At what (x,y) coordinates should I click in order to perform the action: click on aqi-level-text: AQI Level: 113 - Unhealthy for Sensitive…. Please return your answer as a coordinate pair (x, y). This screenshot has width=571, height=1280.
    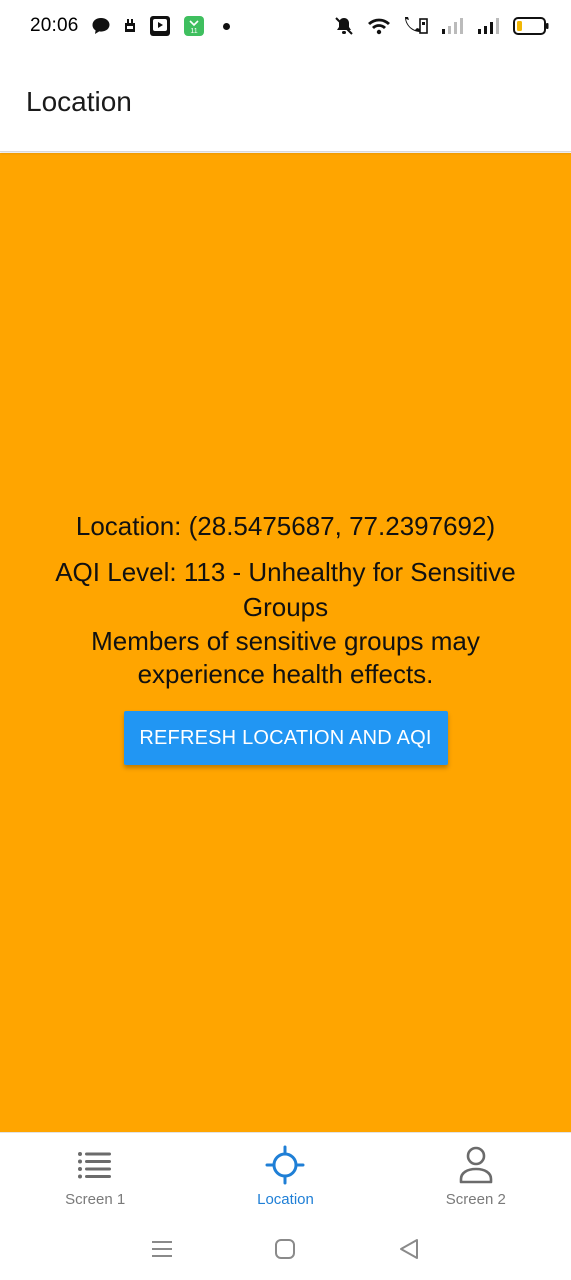
    Looking at the image, I should click on (285, 589).